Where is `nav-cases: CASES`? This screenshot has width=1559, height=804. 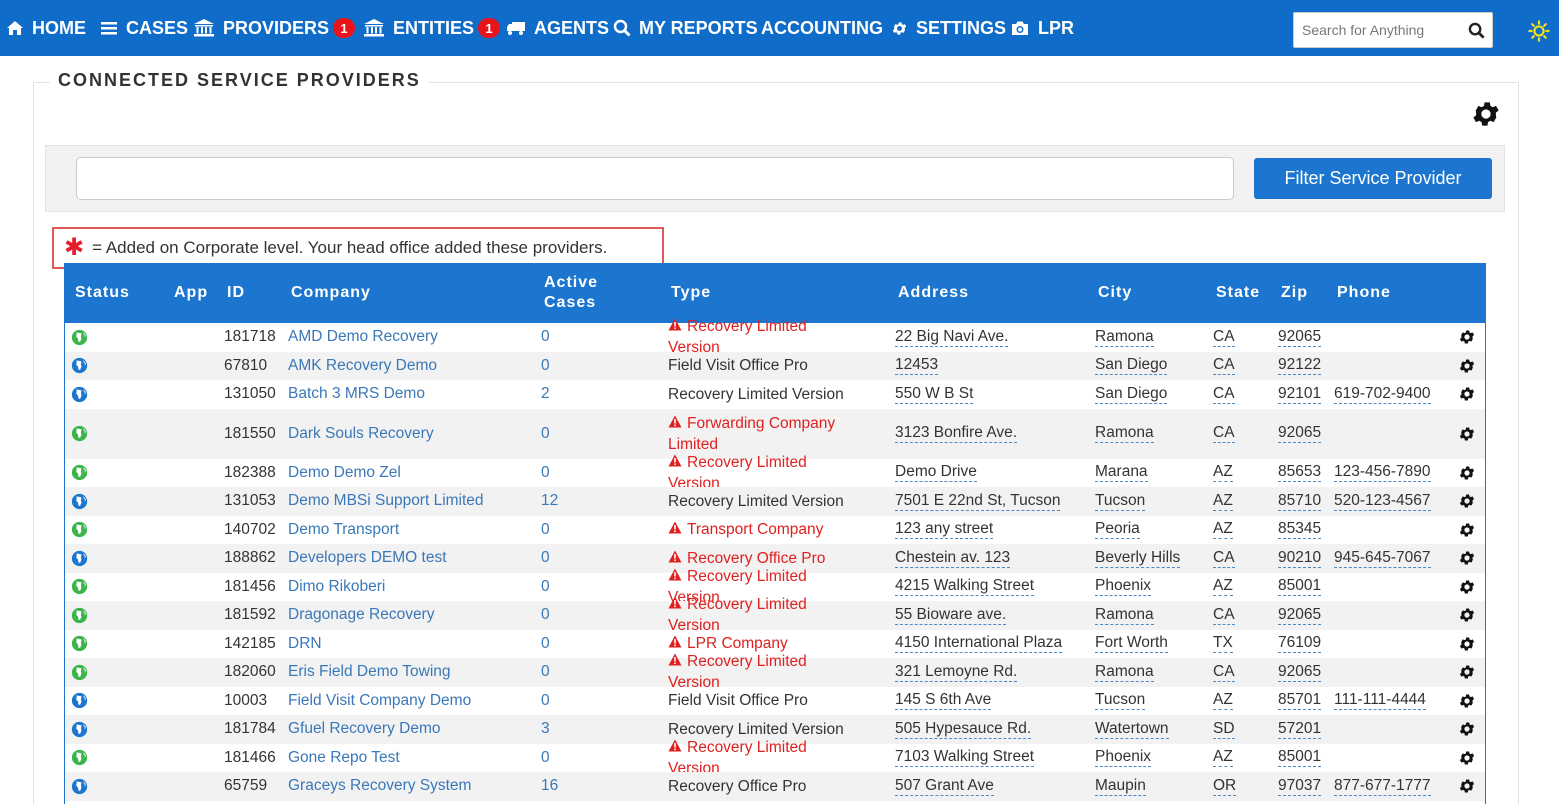
nav-cases: CASES is located at coordinates (144, 28).